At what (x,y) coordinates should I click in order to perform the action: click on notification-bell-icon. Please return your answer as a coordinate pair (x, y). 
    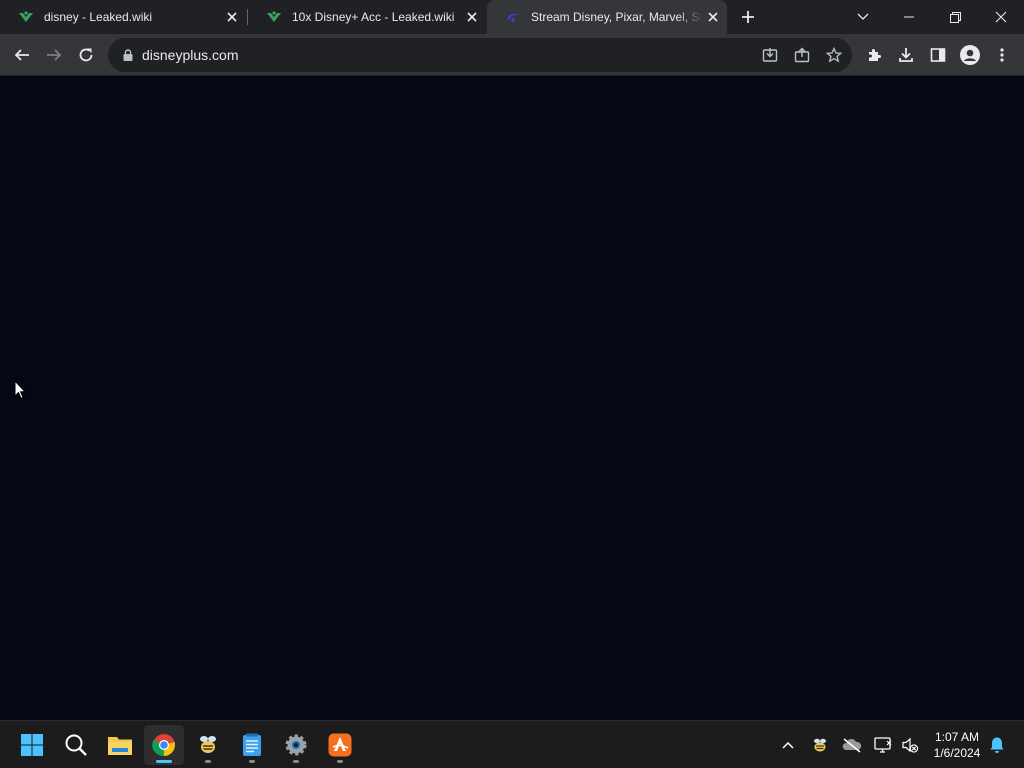
    Looking at the image, I should click on (997, 745).